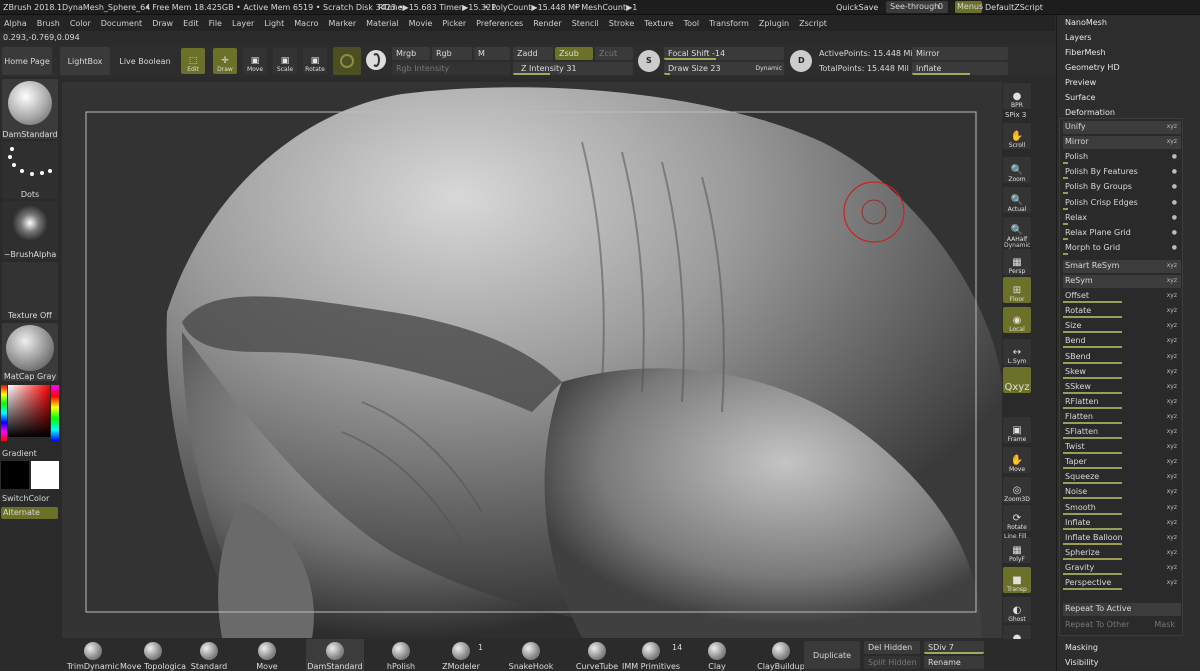 Image resolution: width=1200 pixels, height=671 pixels. I want to click on floor-button: ⊞ Floor, so click(1017, 290).